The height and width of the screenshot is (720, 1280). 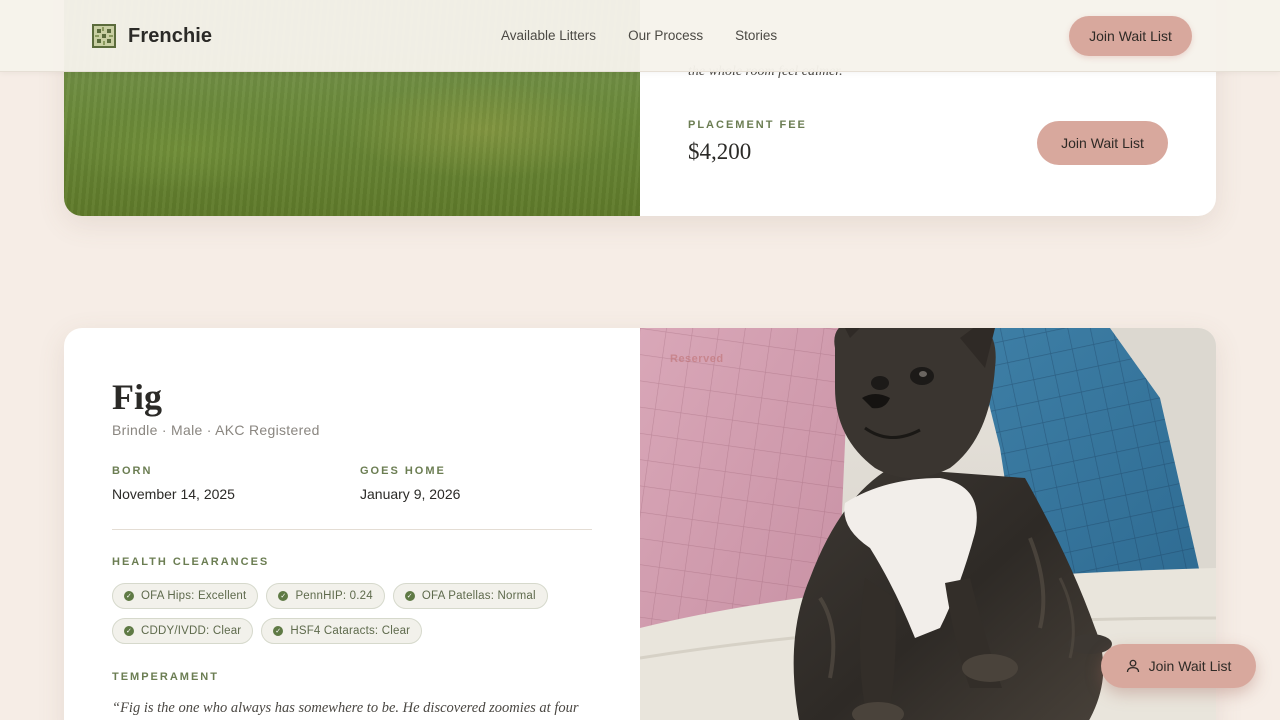 I want to click on floating-join-waitlist-button: Join Wait List, so click(x=1178, y=666).